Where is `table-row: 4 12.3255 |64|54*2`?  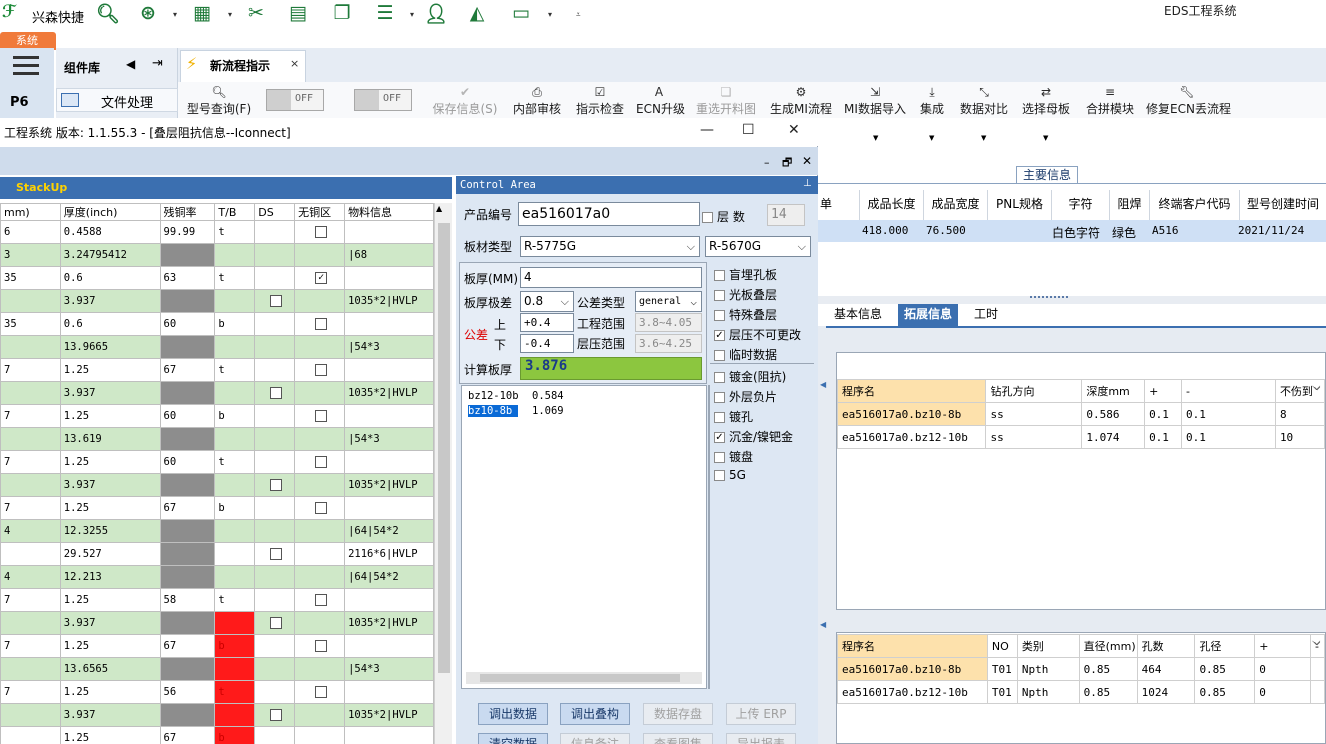 table-row: 4 12.3255 |64|54*2 is located at coordinates (217, 531).